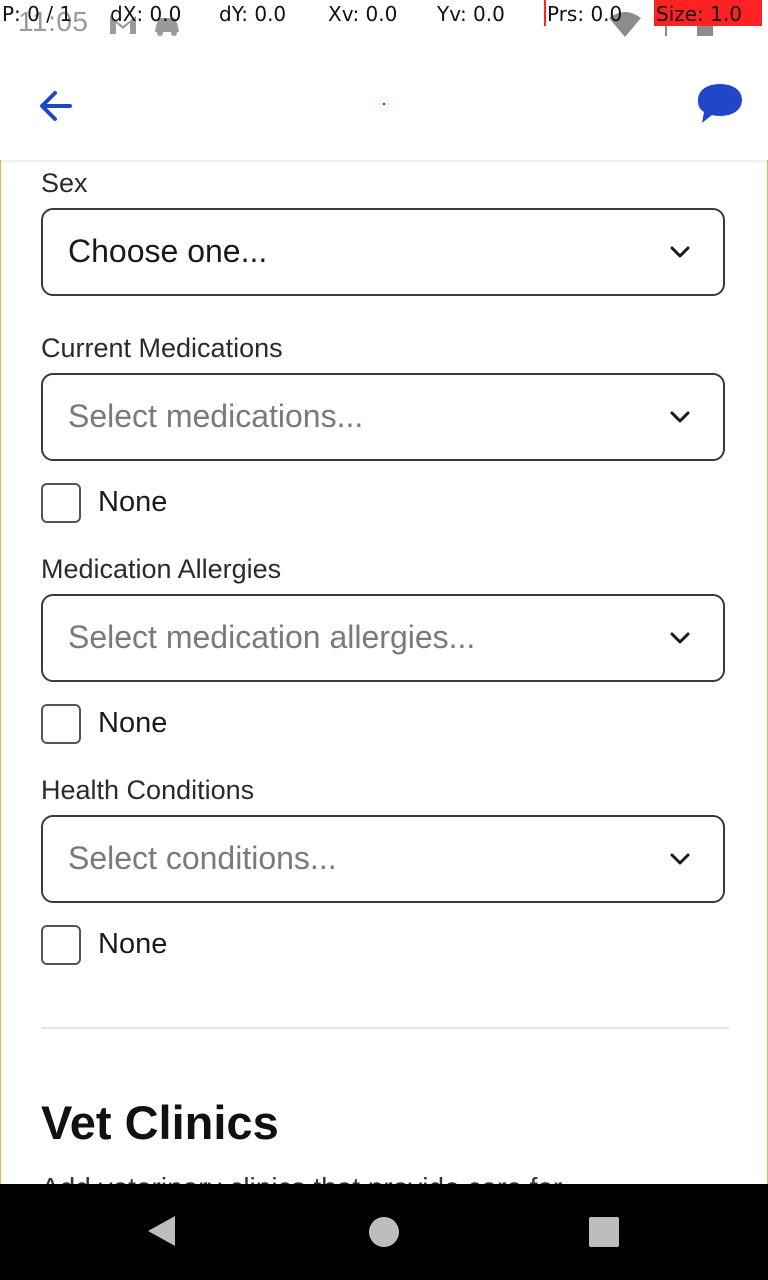 The height and width of the screenshot is (1280, 768). What do you see at coordinates (146, 14) in the screenshot?
I see `pointer-dx: dX: 0.0` at bounding box center [146, 14].